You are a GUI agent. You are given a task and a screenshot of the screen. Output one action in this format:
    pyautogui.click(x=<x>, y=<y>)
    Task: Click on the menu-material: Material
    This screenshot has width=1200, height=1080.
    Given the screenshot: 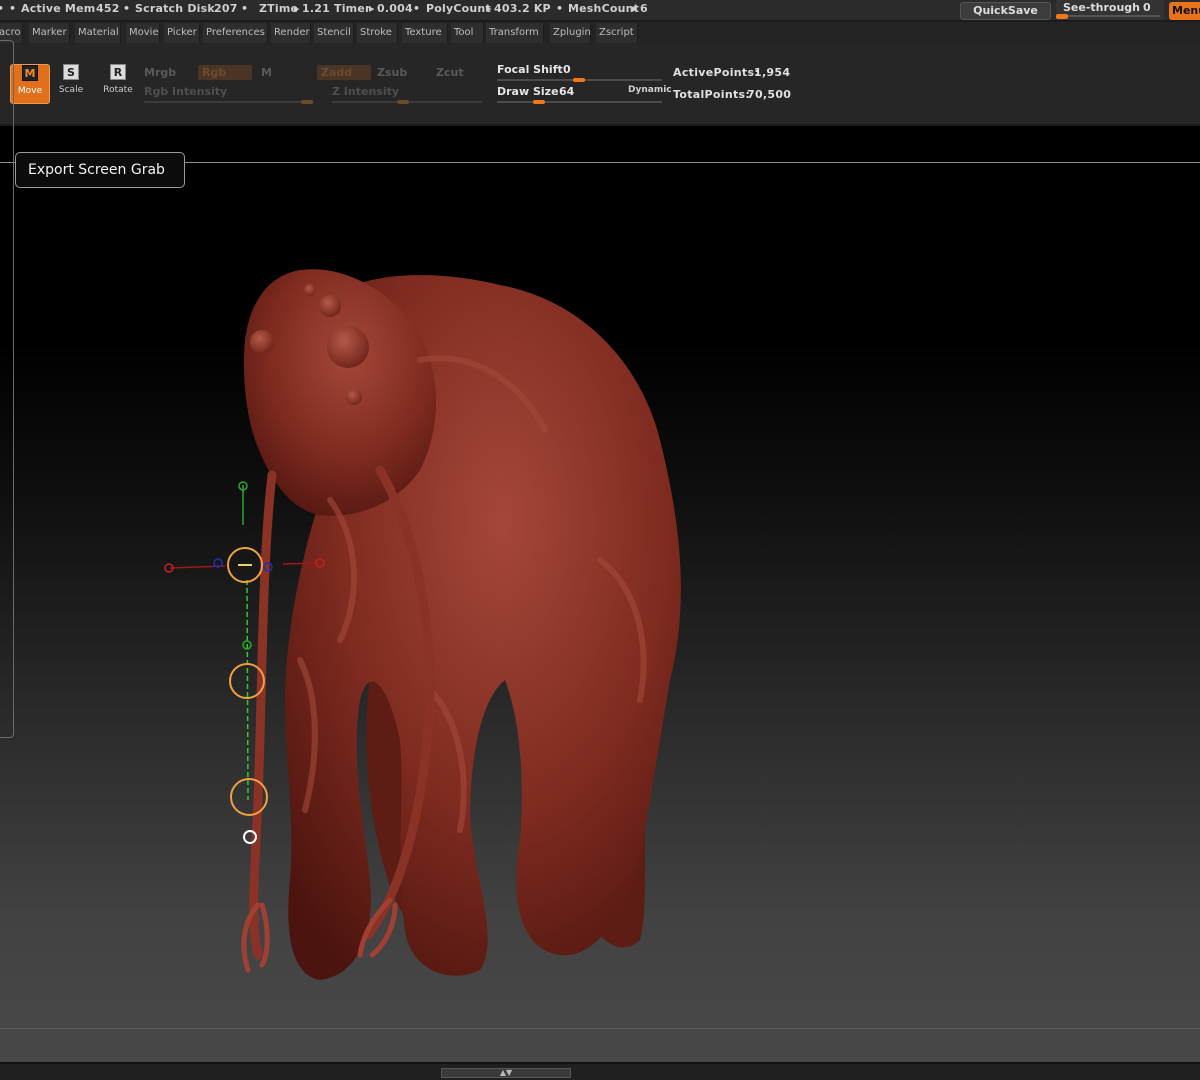 What is the action you would take?
    pyautogui.click(x=98, y=33)
    